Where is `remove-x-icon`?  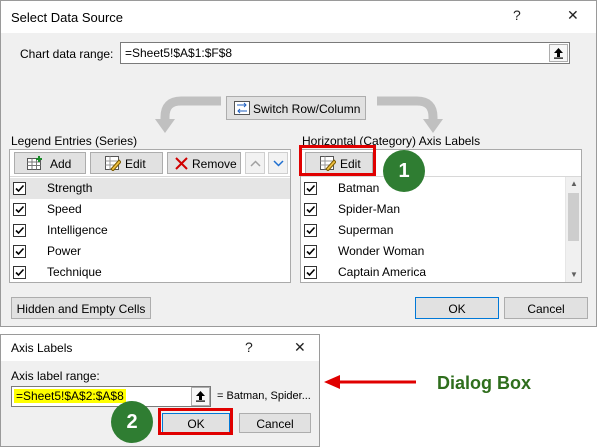
remove-x-icon is located at coordinates (181, 163).